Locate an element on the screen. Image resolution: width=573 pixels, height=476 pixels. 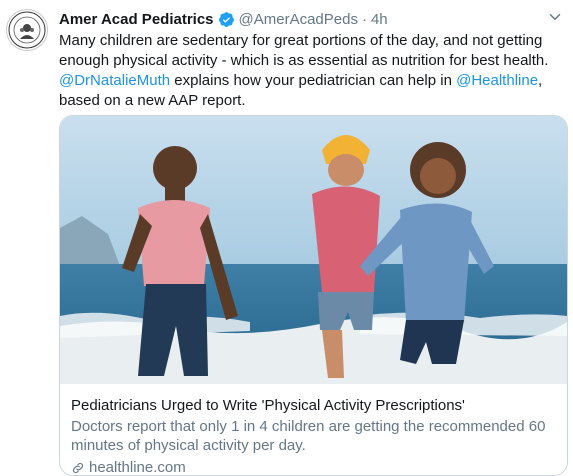
avatar is located at coordinates (27, 30).